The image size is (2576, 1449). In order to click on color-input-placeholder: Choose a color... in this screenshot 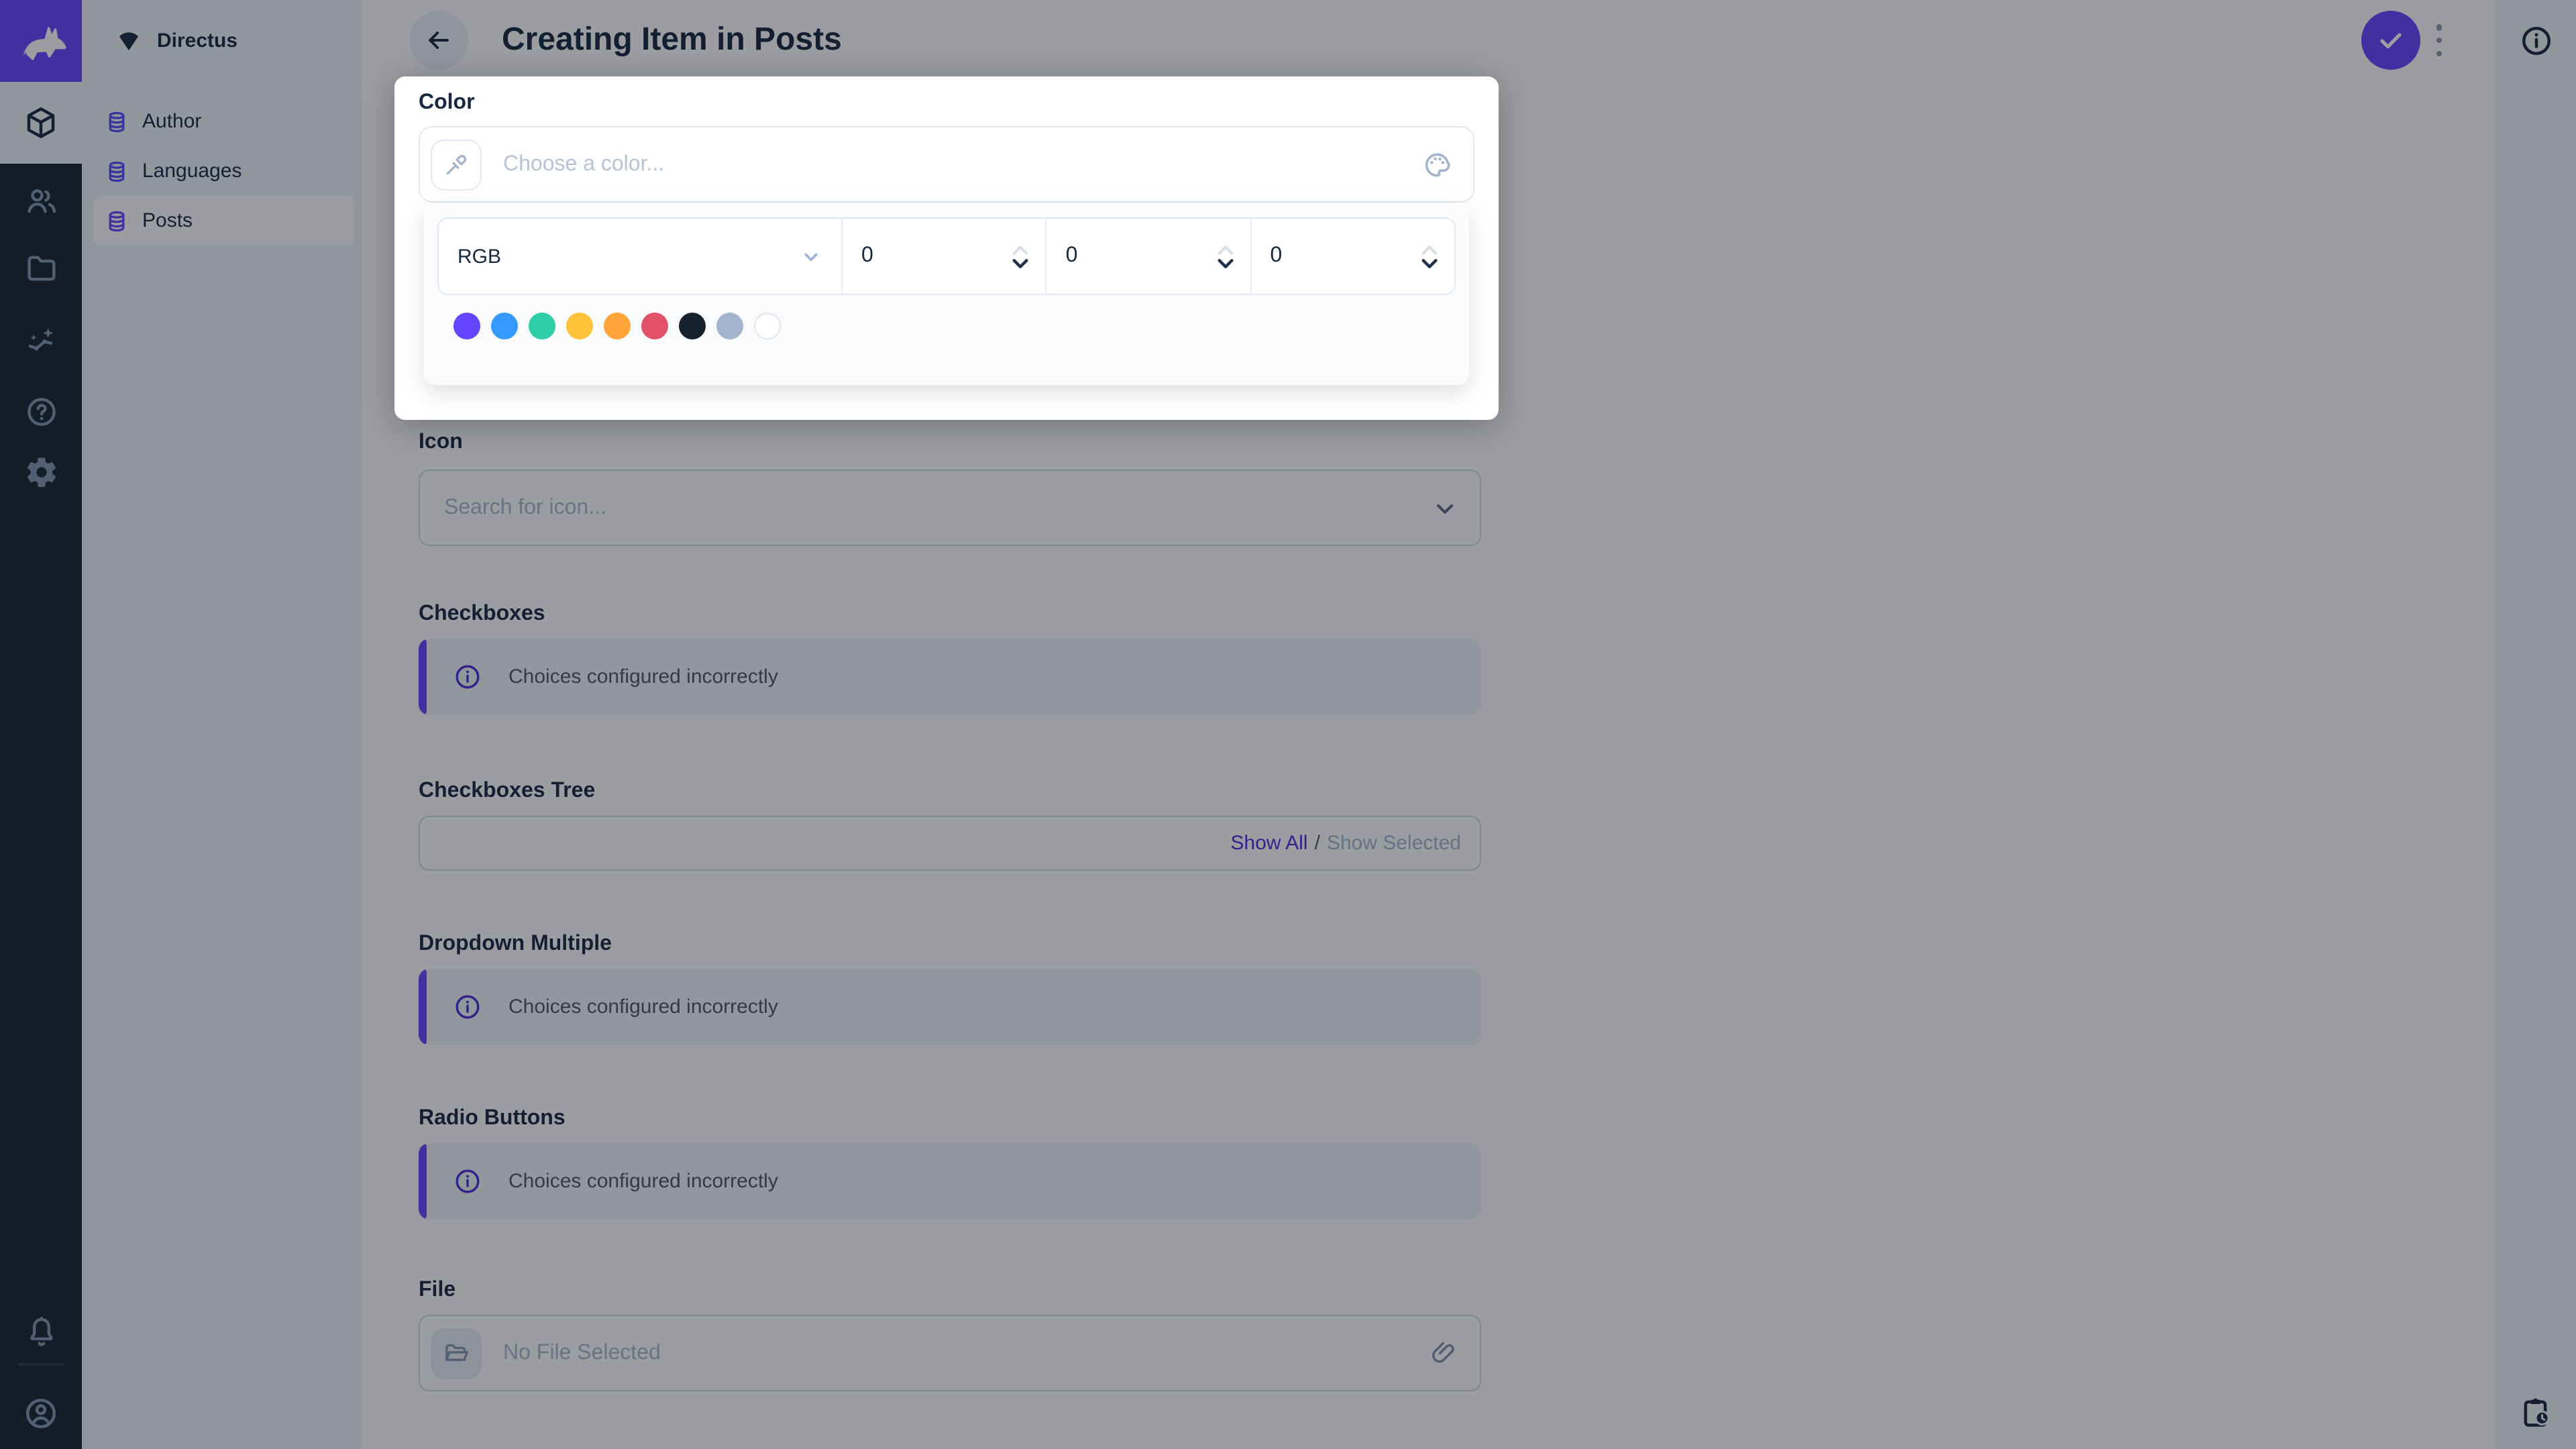, I will do `click(584, 163)`.